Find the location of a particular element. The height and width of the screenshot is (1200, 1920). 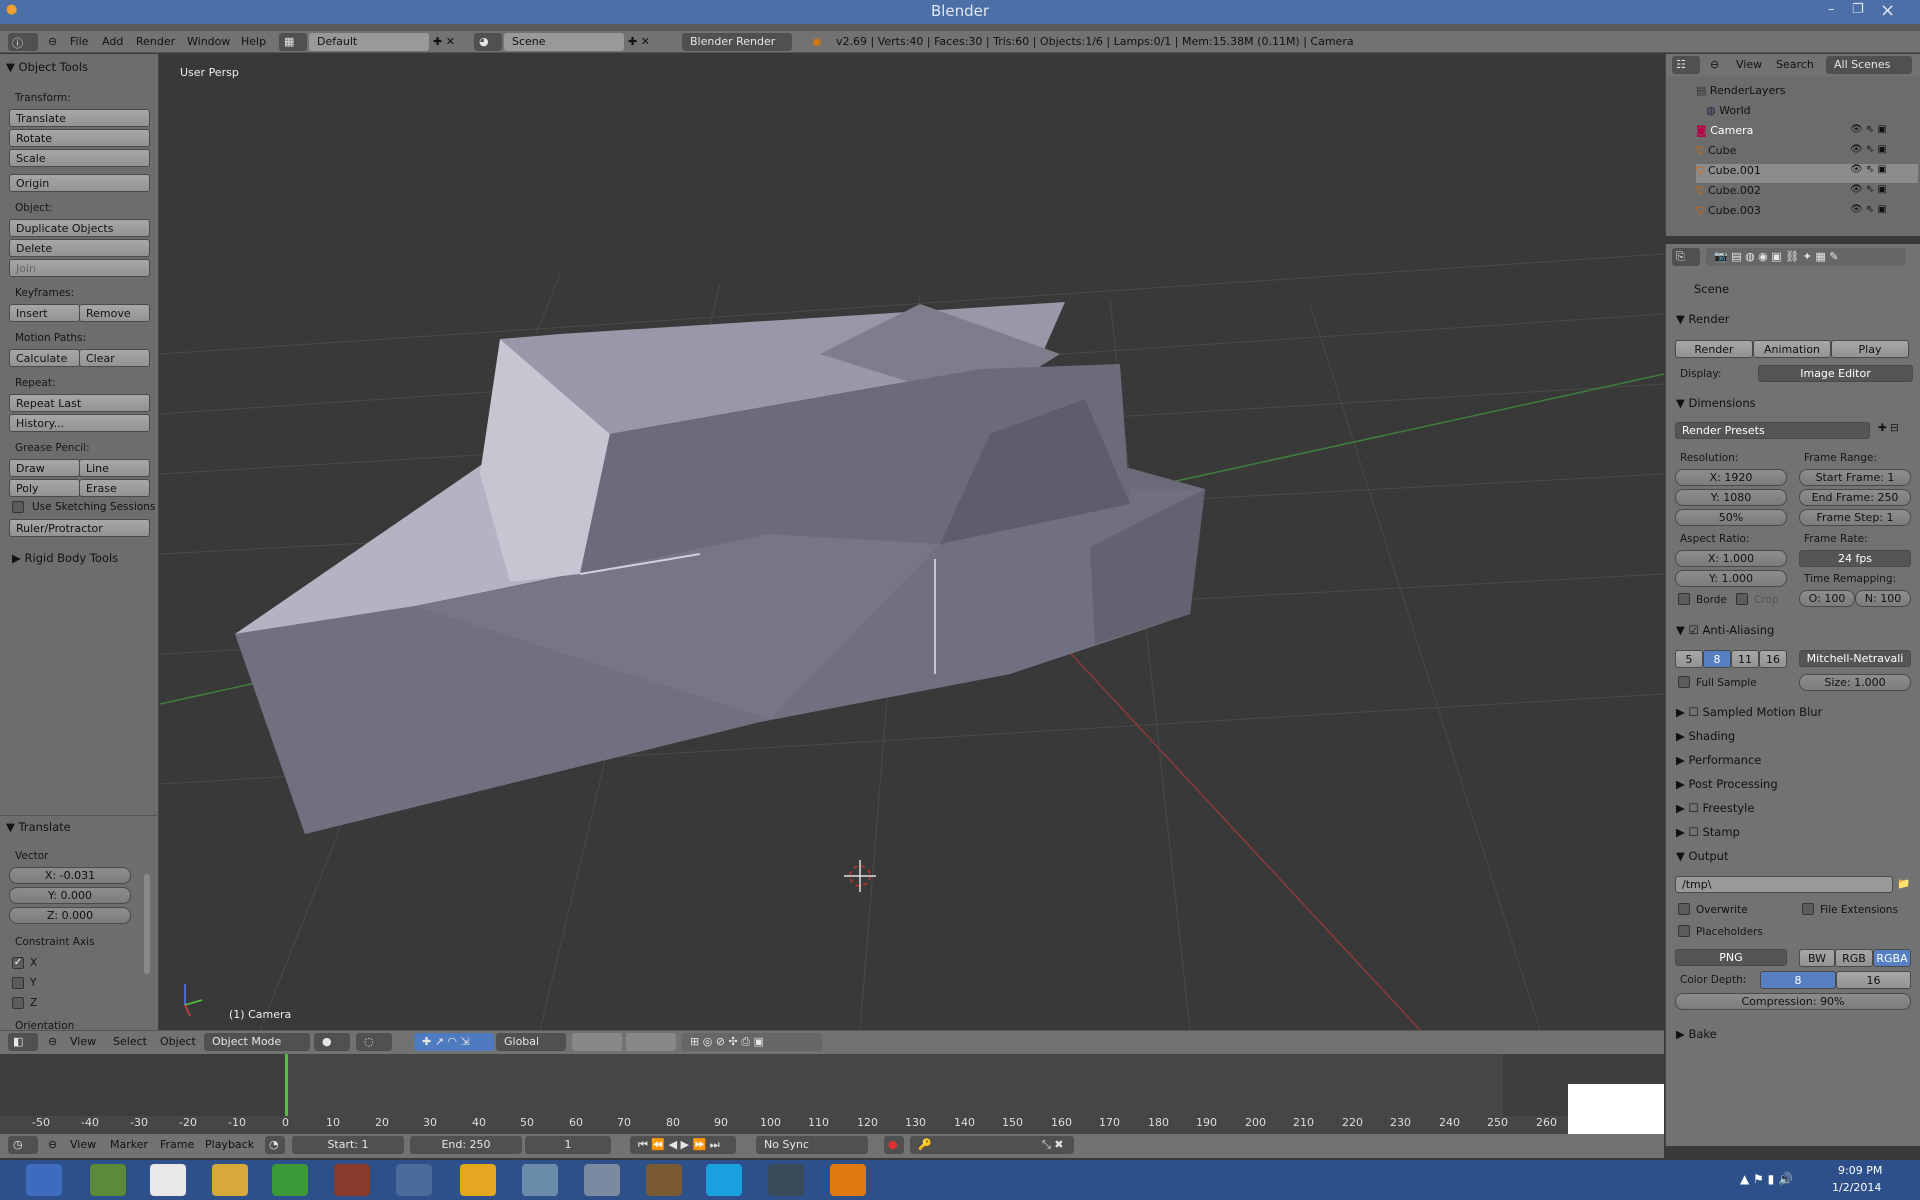

line-button: Line is located at coordinates (114, 468).